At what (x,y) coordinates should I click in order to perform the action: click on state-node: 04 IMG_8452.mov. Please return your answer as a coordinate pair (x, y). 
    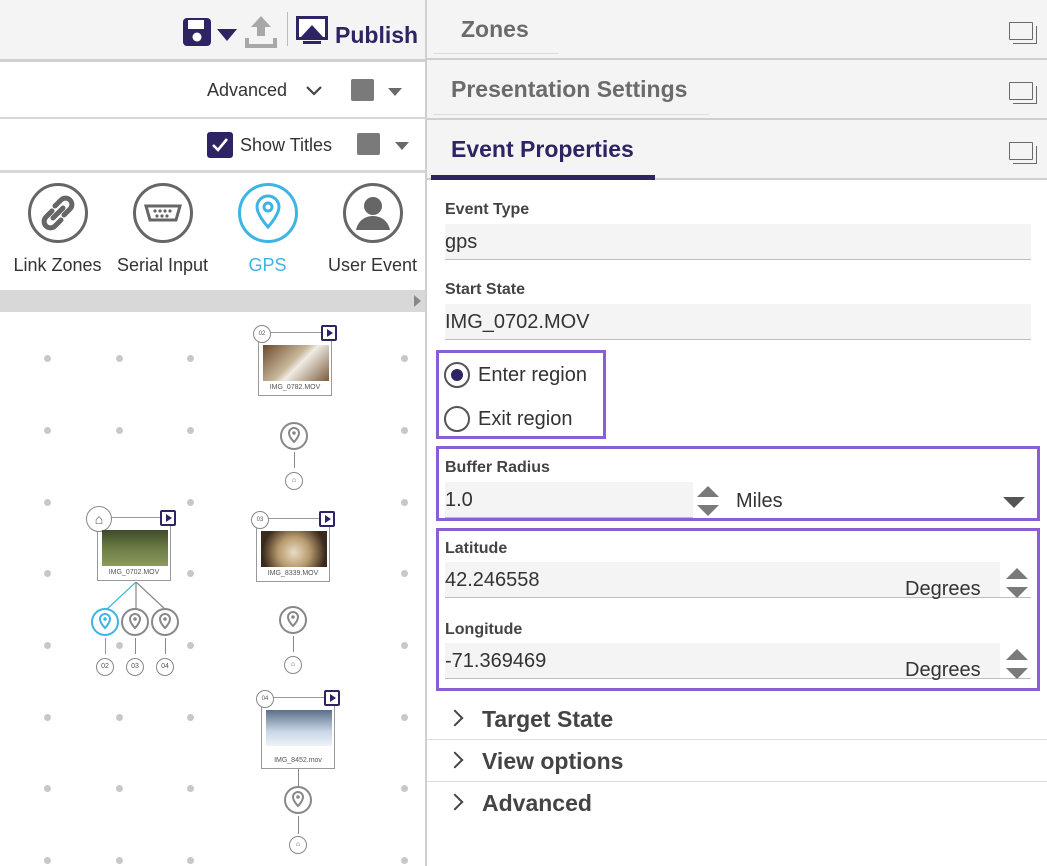
    Looking at the image, I should click on (298, 729).